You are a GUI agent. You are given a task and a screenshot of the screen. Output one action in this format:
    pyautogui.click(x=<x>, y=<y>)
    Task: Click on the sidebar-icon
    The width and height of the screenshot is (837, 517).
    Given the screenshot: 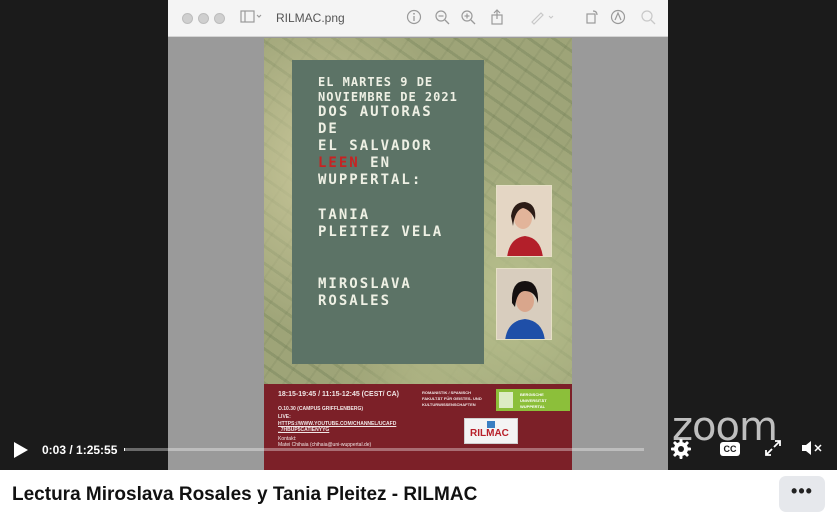 What is the action you would take?
    pyautogui.click(x=251, y=19)
    